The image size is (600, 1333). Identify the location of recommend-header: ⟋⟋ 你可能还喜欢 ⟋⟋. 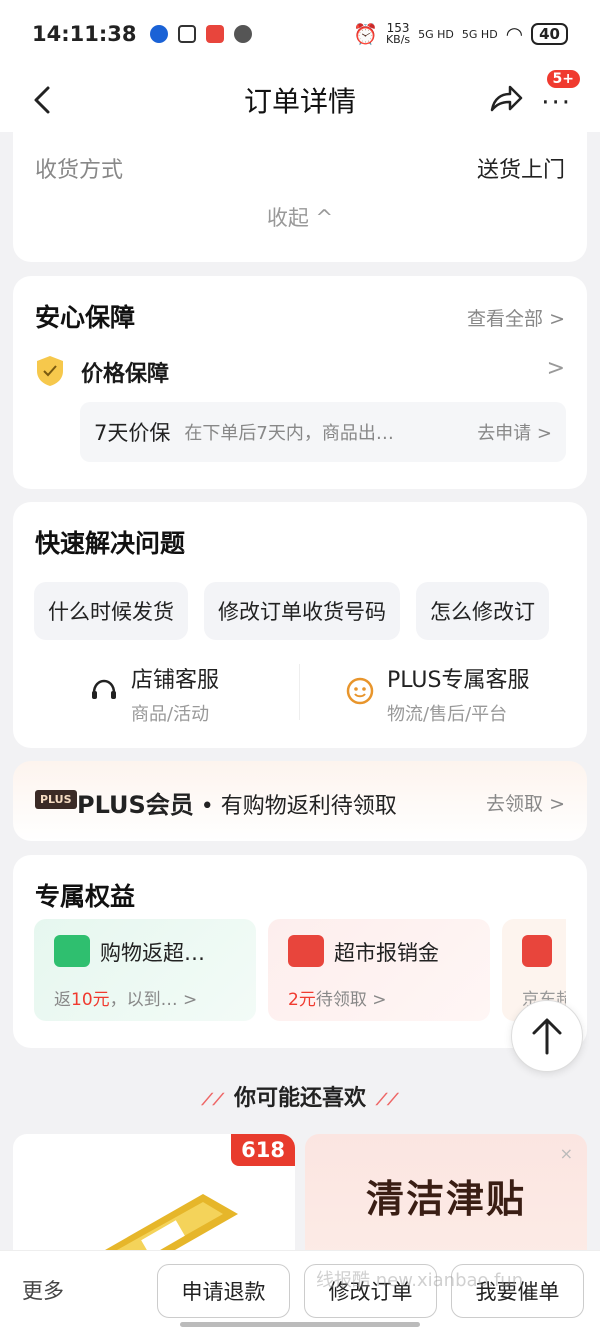
(300, 1096).